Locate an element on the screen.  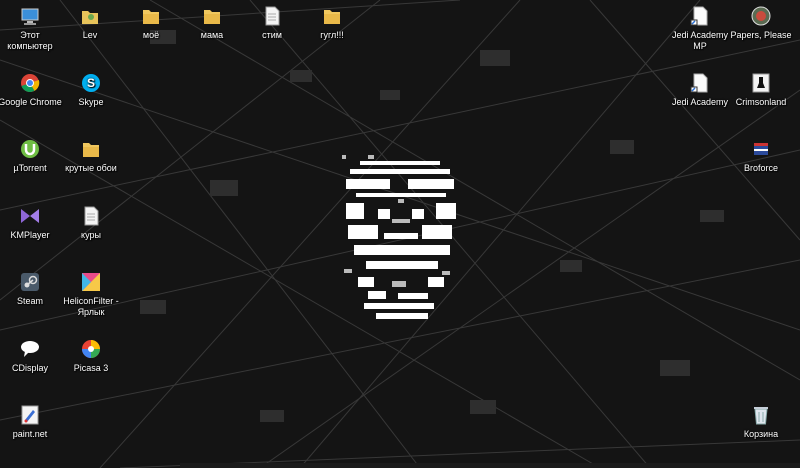
desktop-icon-broforce: Broforce is located at coordinates (761, 156).